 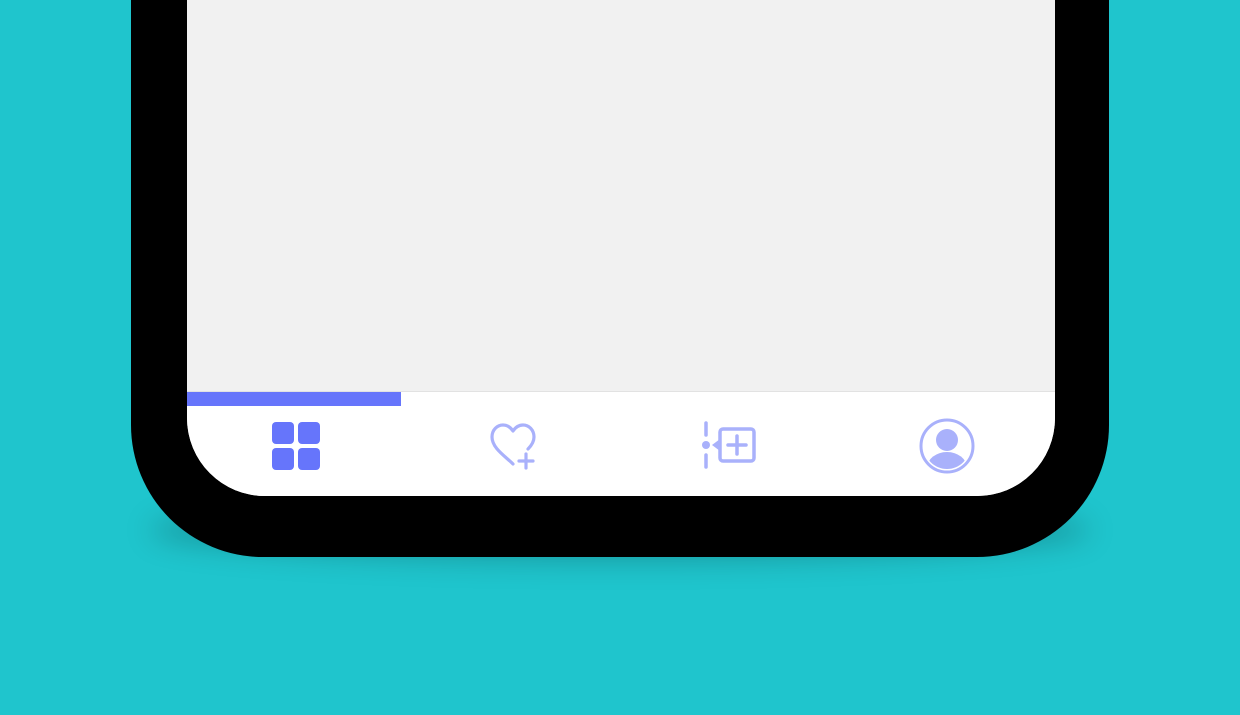 I want to click on tab-favorites, so click(x=512, y=446).